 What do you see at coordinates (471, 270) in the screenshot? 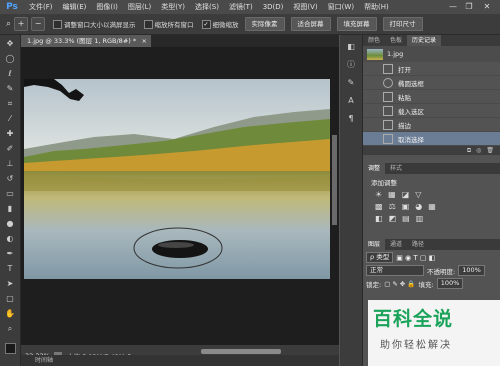
I see `opacity-input: 100%` at bounding box center [471, 270].